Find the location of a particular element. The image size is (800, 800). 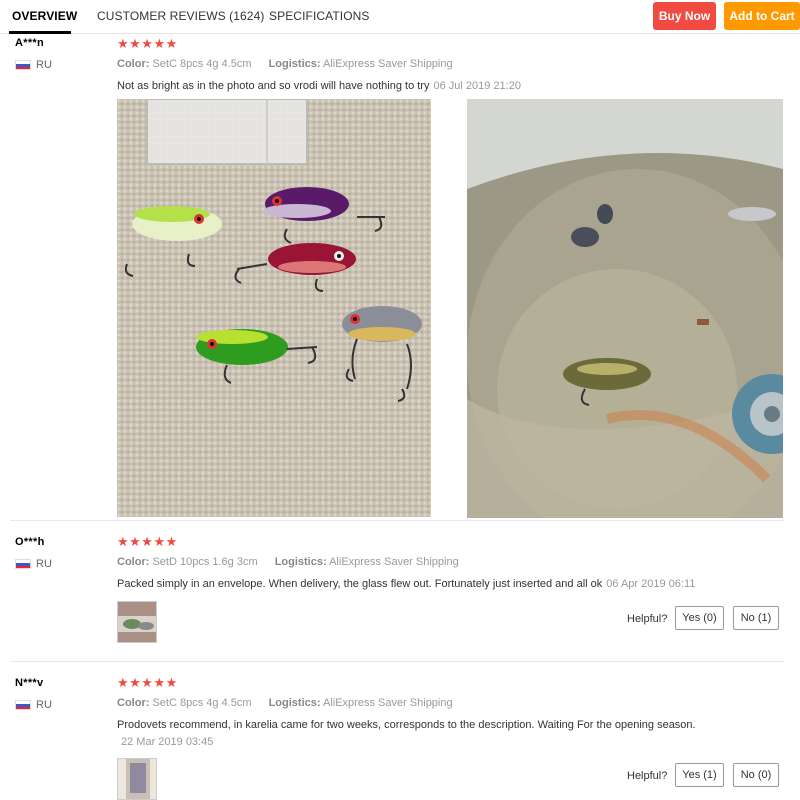

reviewer-name: A***n is located at coordinates (30, 43).